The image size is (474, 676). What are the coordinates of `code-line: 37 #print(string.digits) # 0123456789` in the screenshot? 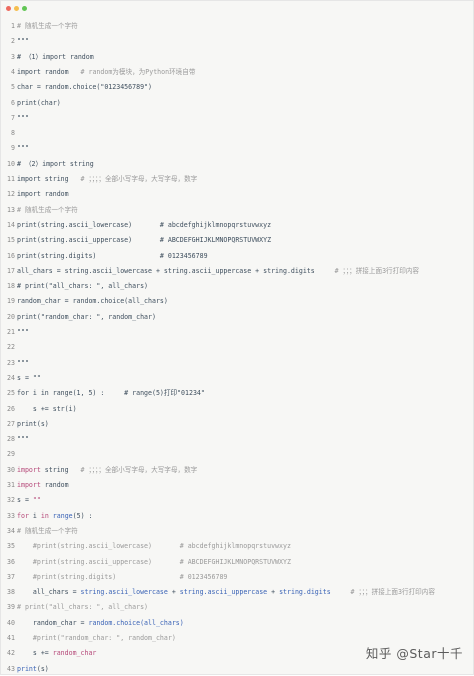 It's located at (237, 577).